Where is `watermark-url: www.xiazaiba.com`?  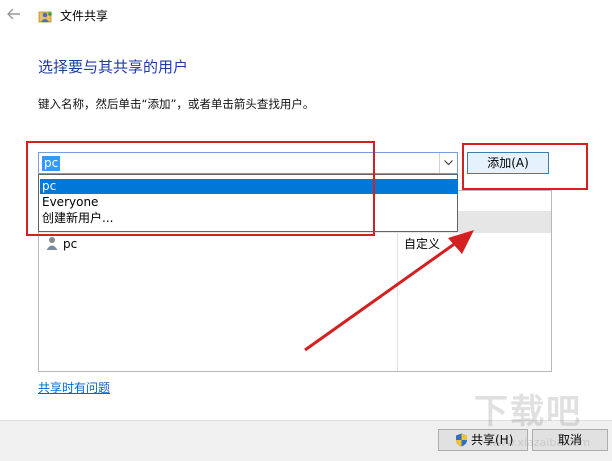 watermark-url: www.xiazaiba.com is located at coordinates (539, 442).